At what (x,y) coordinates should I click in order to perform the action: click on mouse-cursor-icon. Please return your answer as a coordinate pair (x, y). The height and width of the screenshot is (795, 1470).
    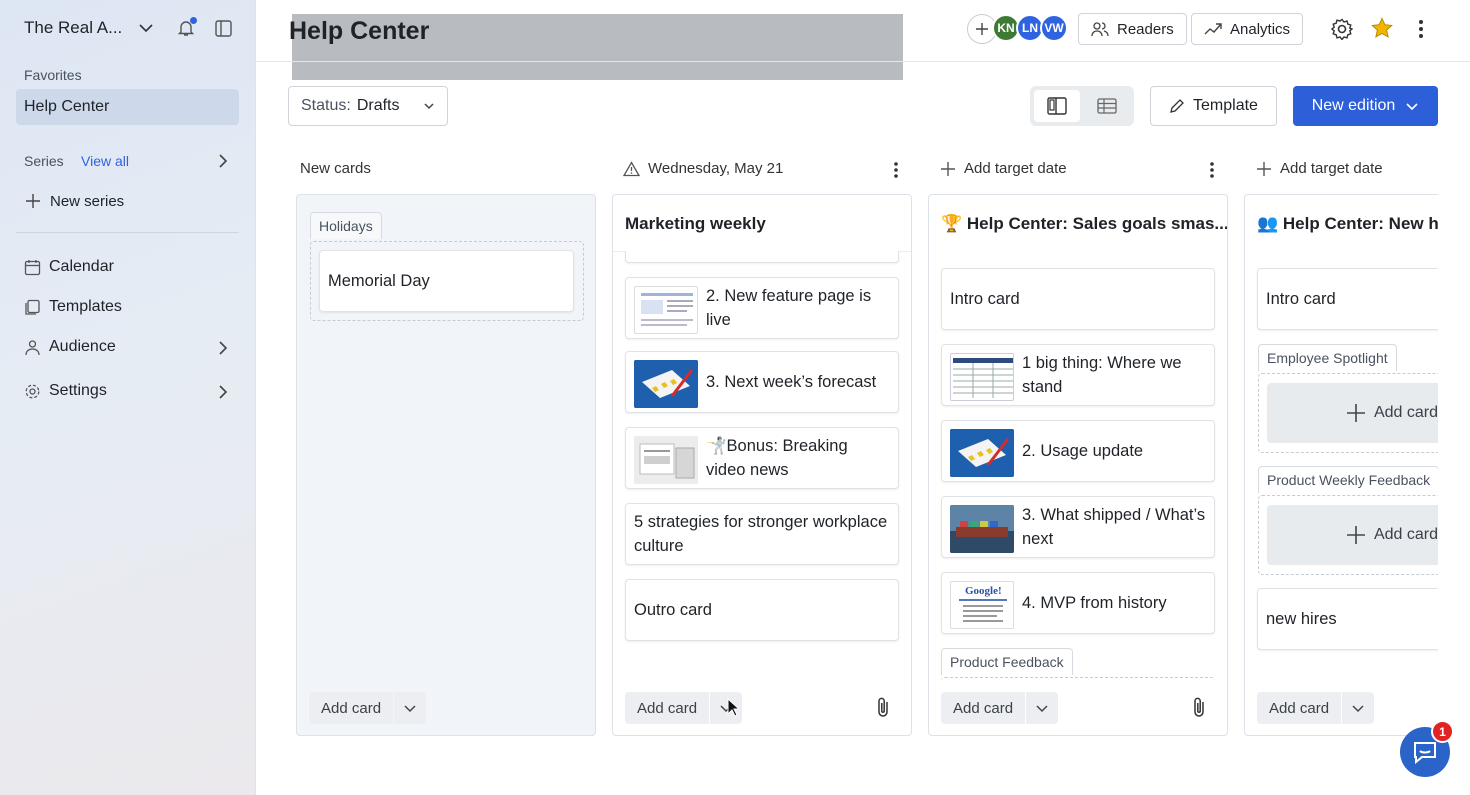
    Looking at the image, I should click on (734, 707).